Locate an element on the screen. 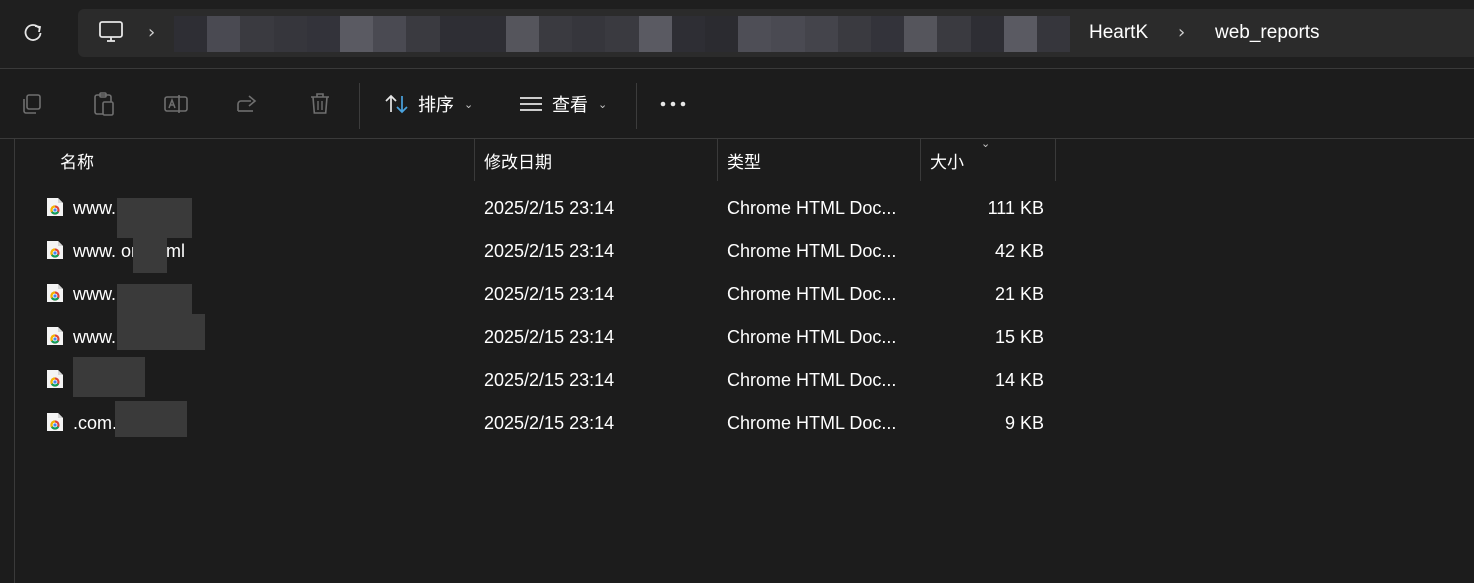  rename-button is located at coordinates (176, 104).